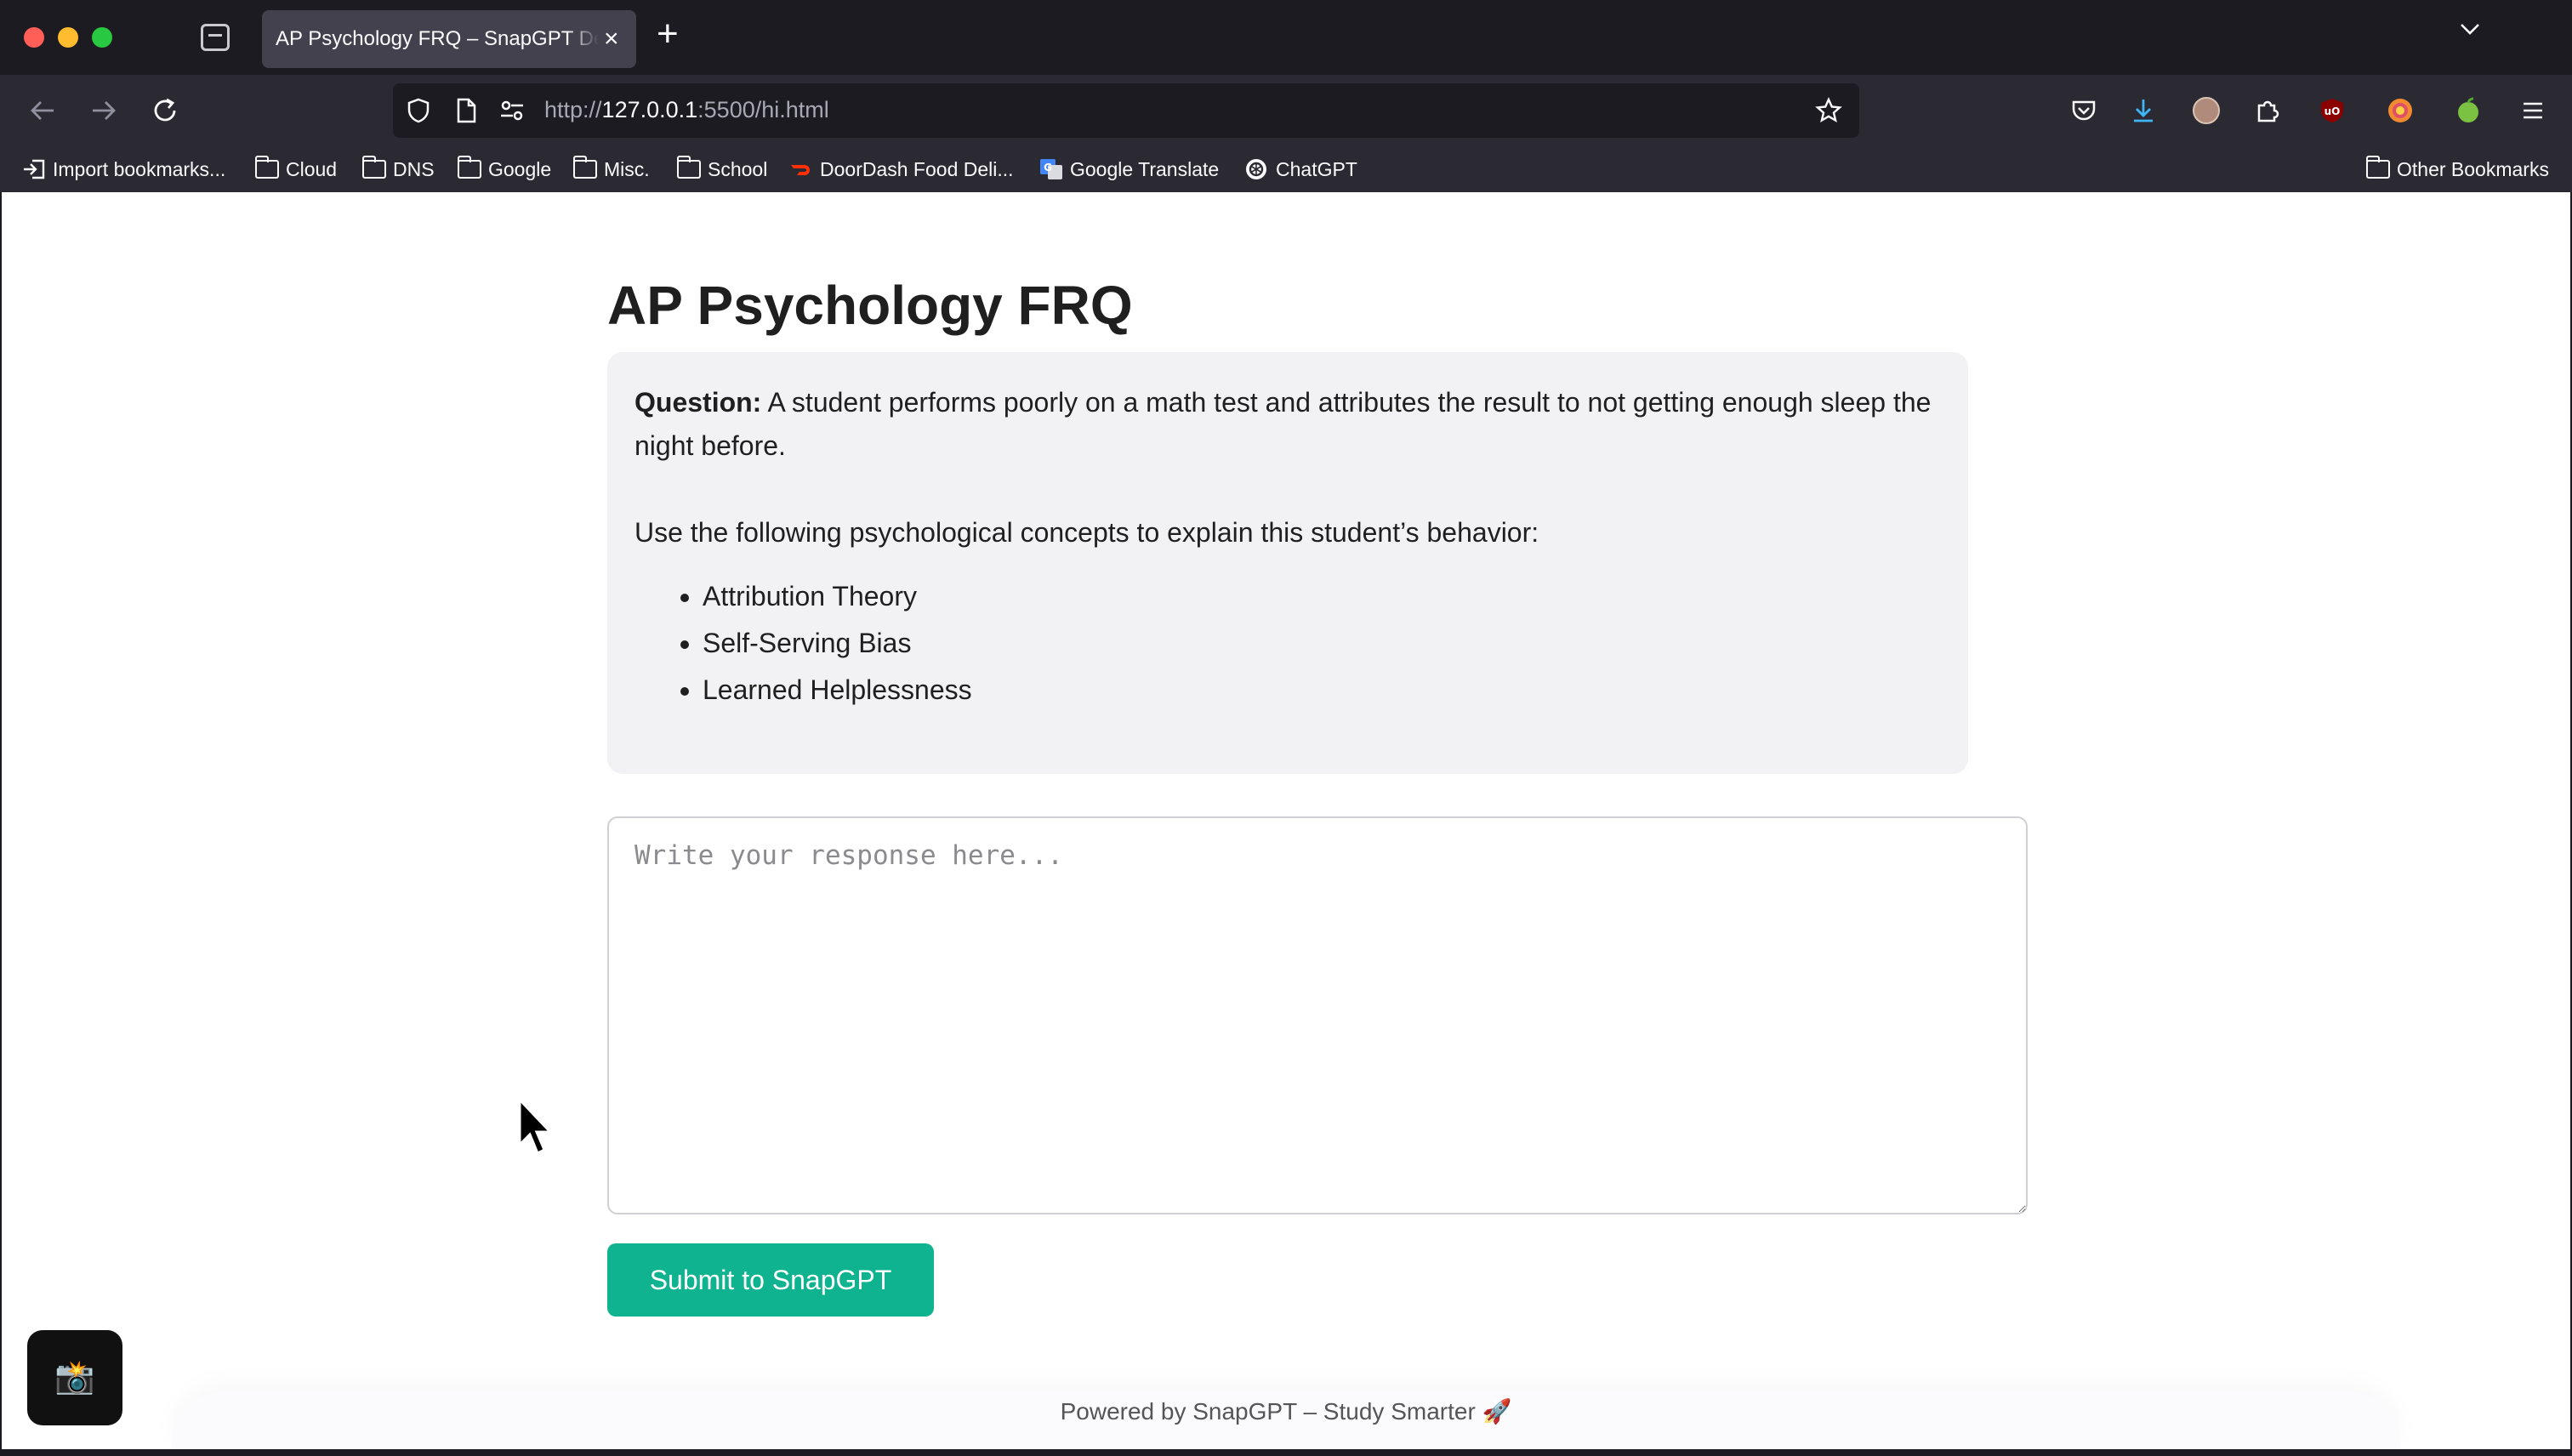 The height and width of the screenshot is (1456, 2572). Describe the element at coordinates (1322, 690) in the screenshot. I see `list-item: Learned Helplessness` at that location.